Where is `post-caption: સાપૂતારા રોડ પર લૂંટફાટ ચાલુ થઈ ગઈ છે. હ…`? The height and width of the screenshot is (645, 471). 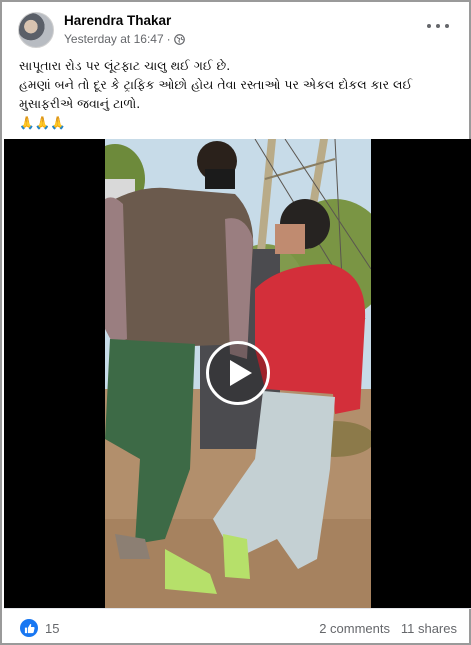
post-caption: સાપૂતારા રોડ પર લૂંટફાટ ચાલુ થઈ ગઈ છે. હ… is located at coordinates (239, 94).